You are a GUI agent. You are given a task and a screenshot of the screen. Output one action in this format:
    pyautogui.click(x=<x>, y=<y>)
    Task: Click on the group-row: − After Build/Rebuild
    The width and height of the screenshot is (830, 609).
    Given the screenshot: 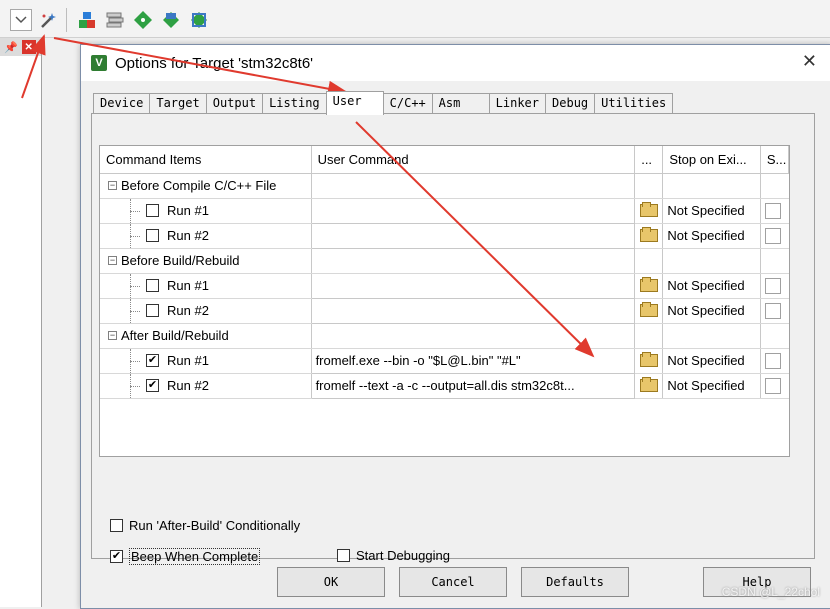 What is the action you would take?
    pyautogui.click(x=444, y=336)
    